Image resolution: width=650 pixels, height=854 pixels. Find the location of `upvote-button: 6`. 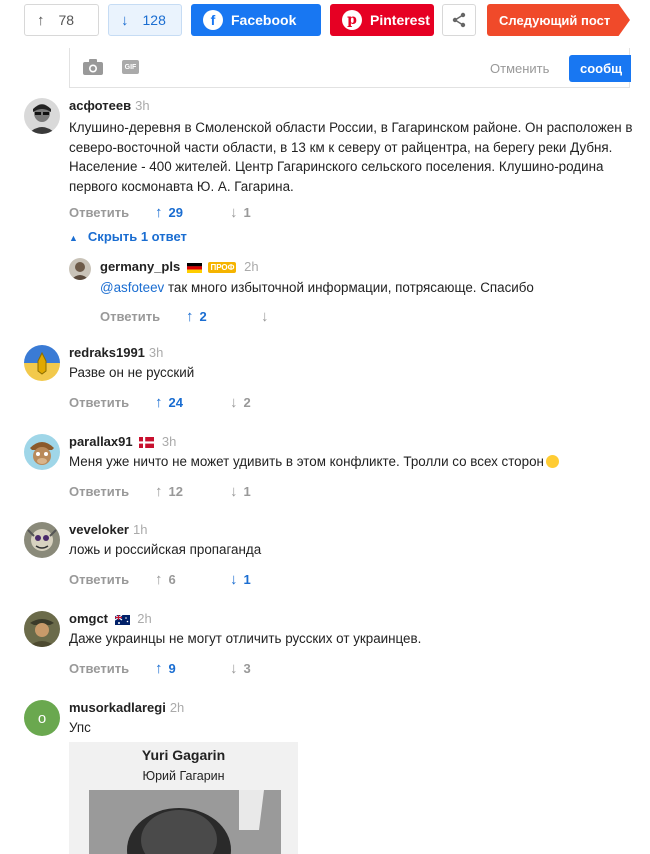

upvote-button: 6 is located at coordinates (192, 579).